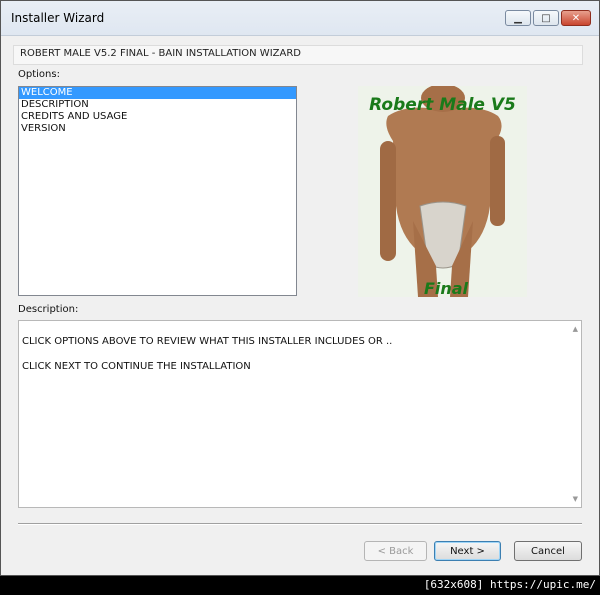  I want to click on cancel-button: Cancel, so click(548, 551).